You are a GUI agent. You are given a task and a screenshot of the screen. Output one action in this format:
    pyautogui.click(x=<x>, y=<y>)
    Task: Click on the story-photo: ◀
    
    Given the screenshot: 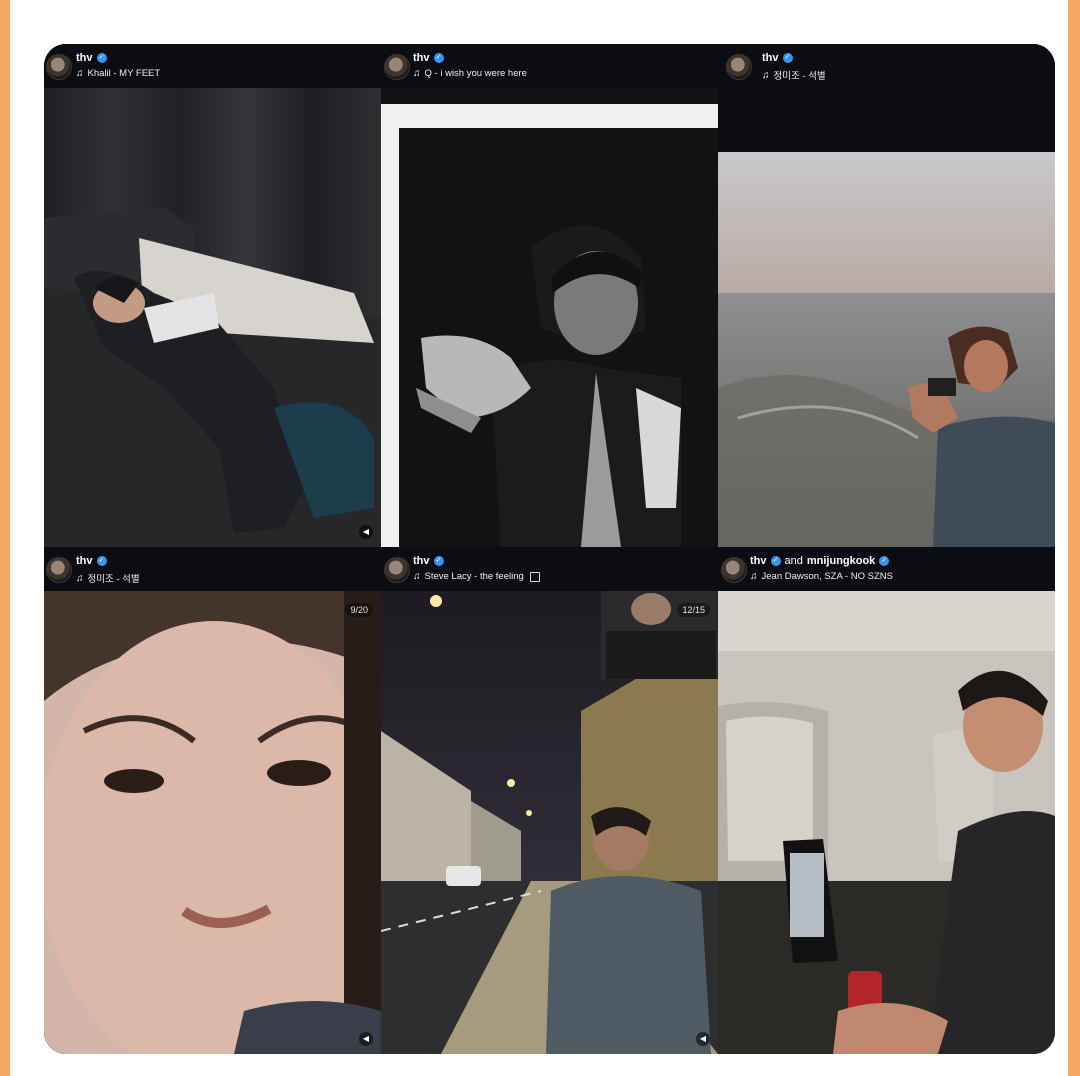 What is the action you would take?
    pyautogui.click(x=212, y=317)
    